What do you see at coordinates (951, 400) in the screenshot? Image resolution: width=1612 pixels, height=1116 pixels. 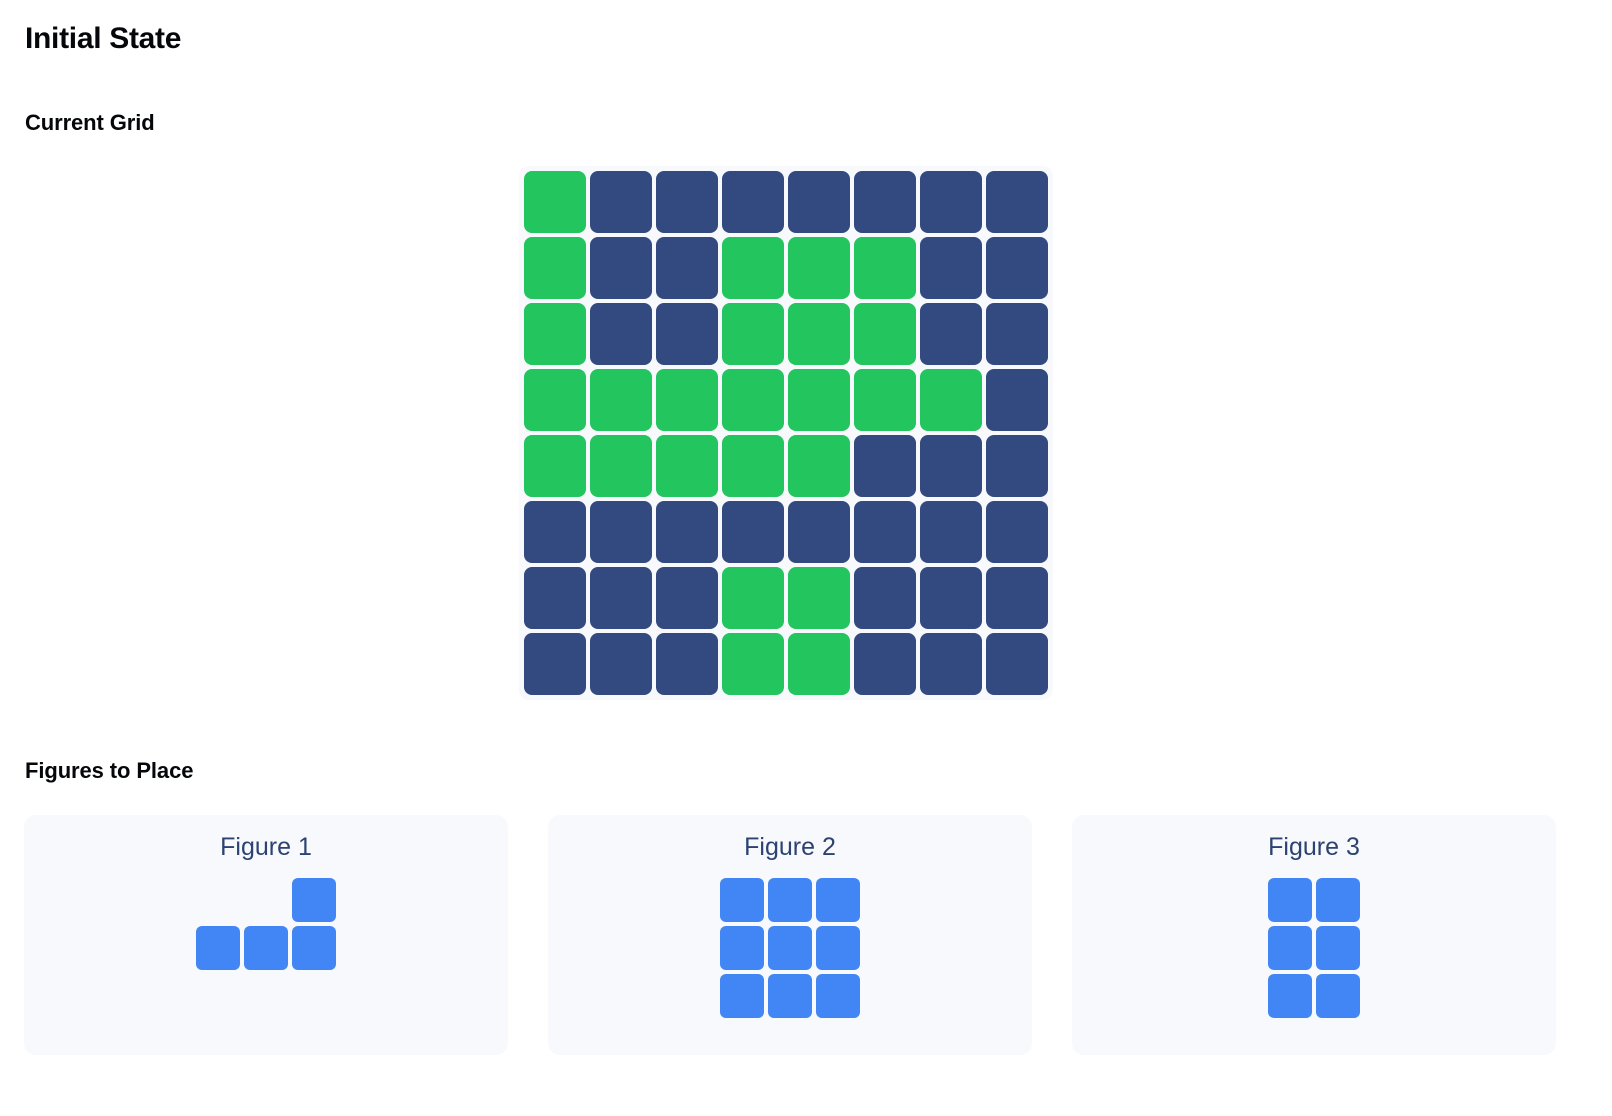 I see `grid-cell-r4-c7` at bounding box center [951, 400].